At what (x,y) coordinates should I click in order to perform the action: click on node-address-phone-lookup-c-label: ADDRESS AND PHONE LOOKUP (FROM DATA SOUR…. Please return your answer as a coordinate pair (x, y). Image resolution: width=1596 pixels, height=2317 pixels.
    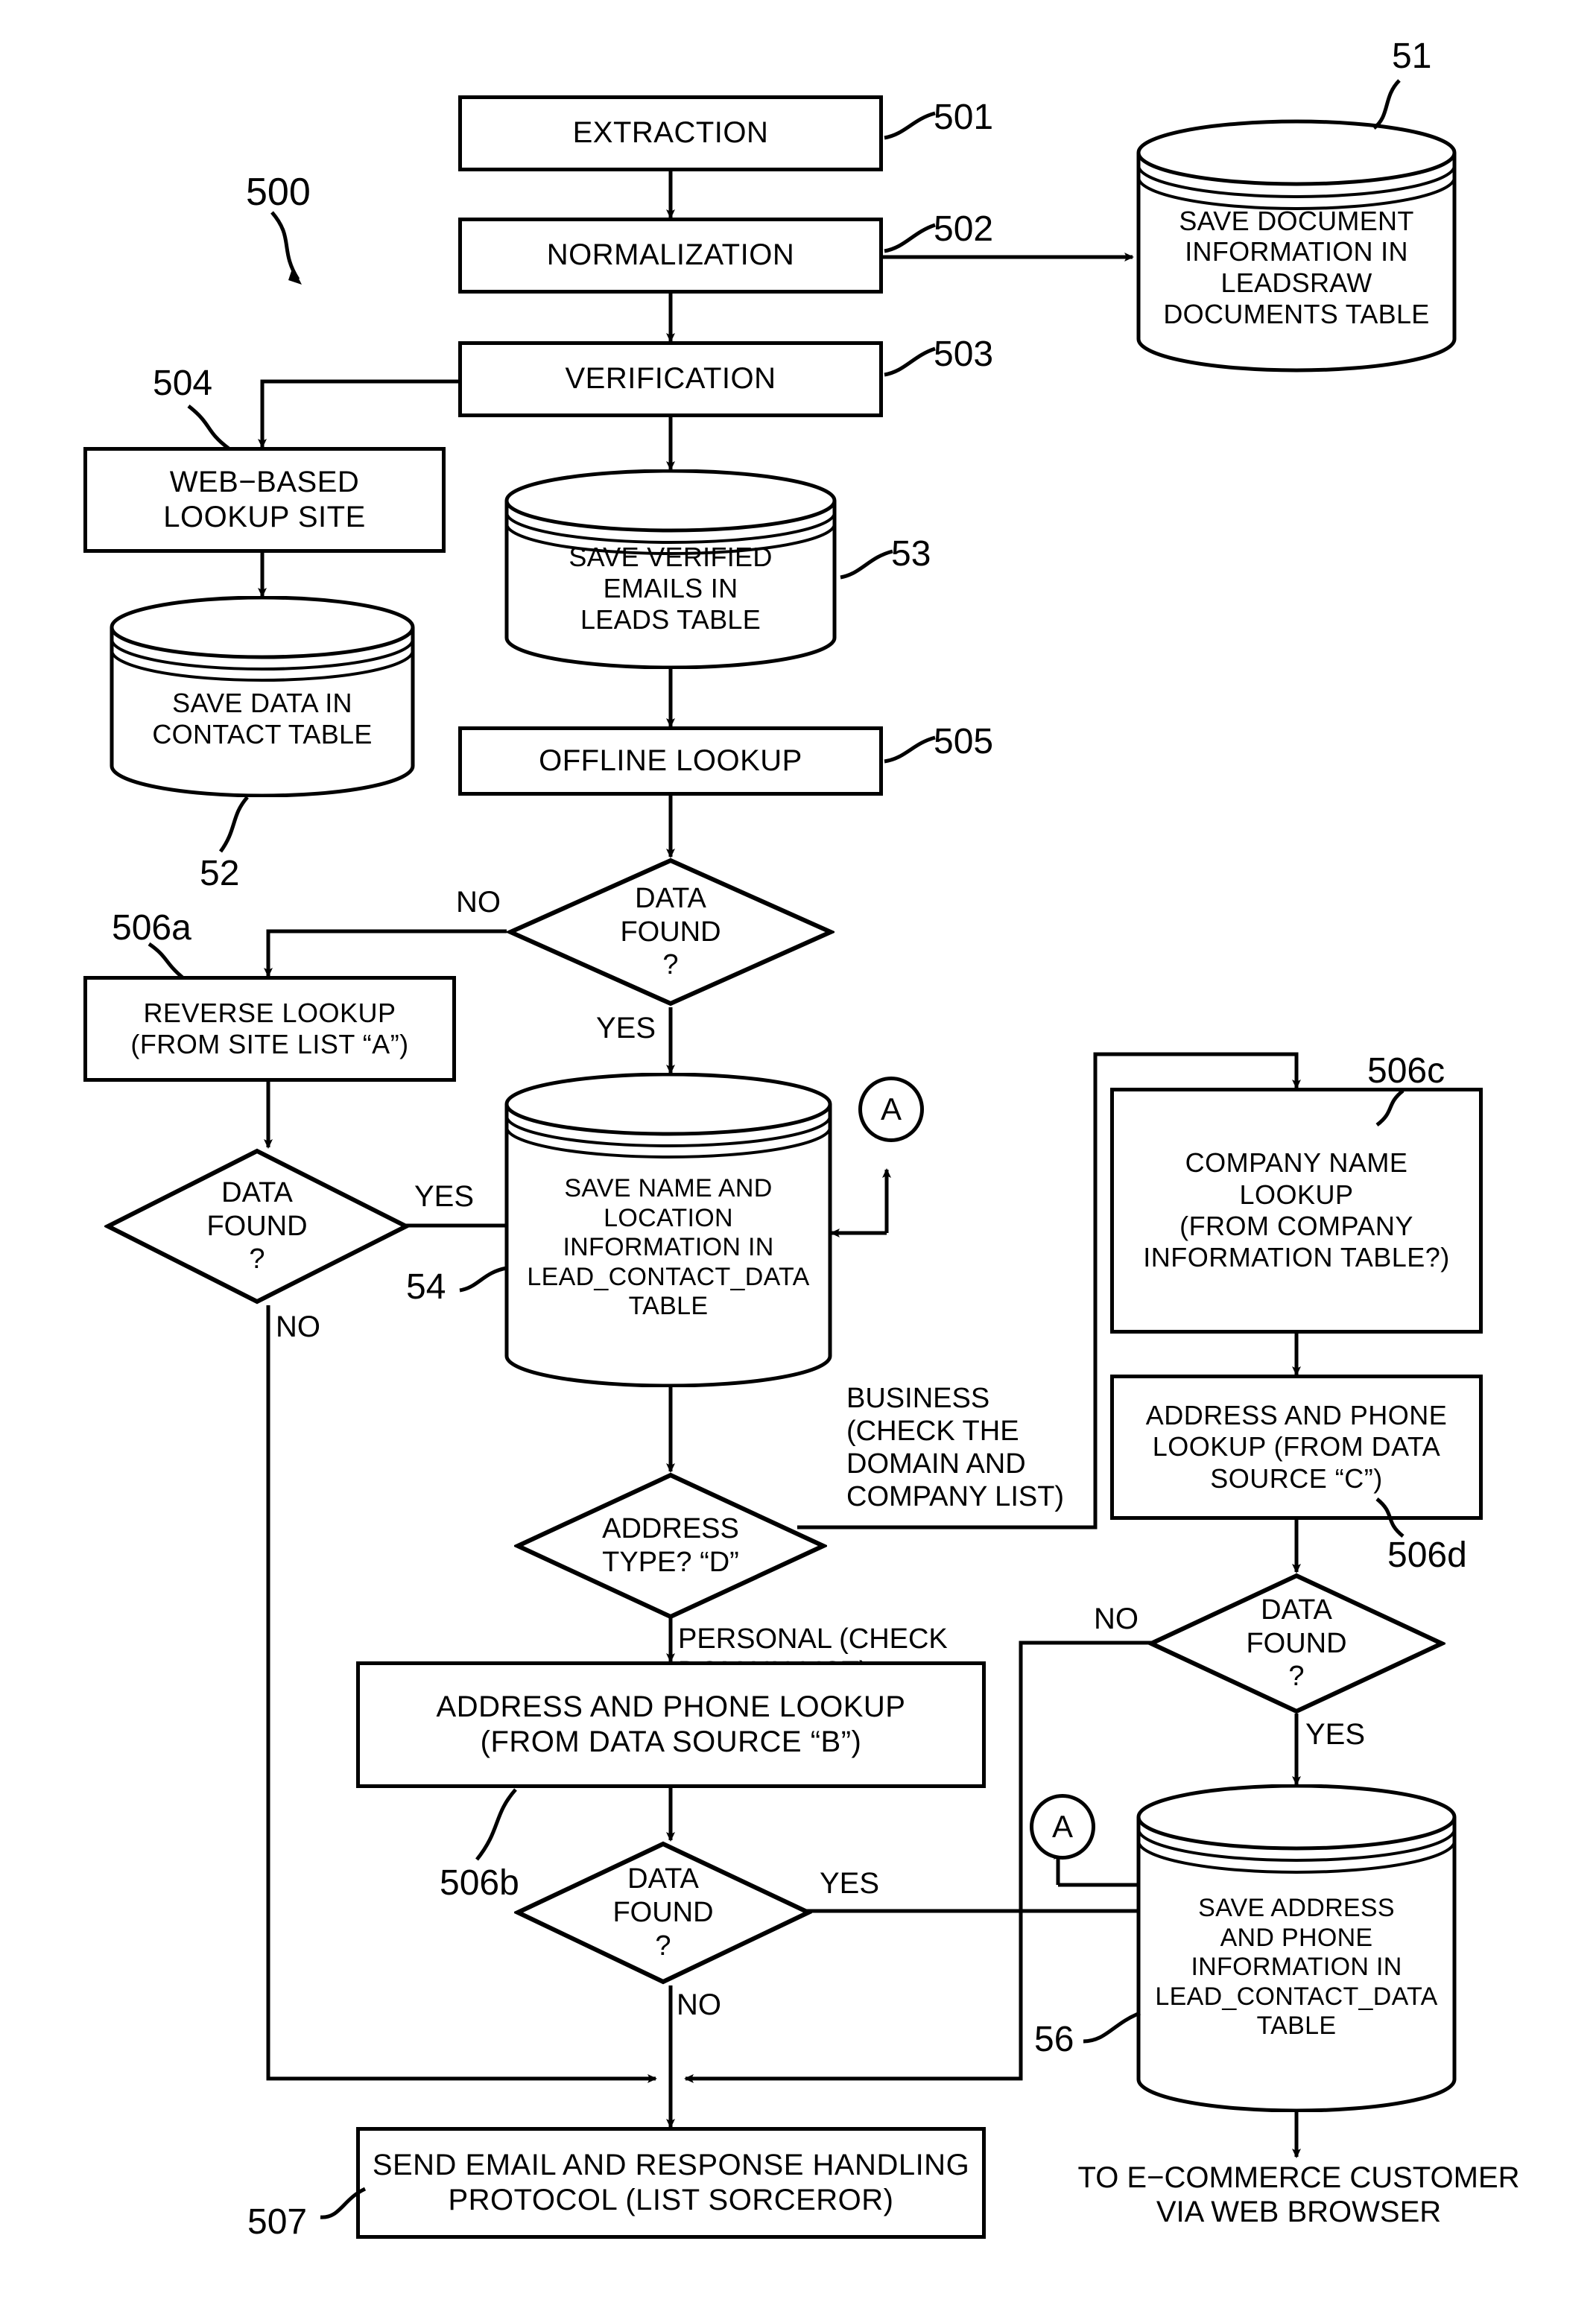
    Looking at the image, I should click on (1296, 1446).